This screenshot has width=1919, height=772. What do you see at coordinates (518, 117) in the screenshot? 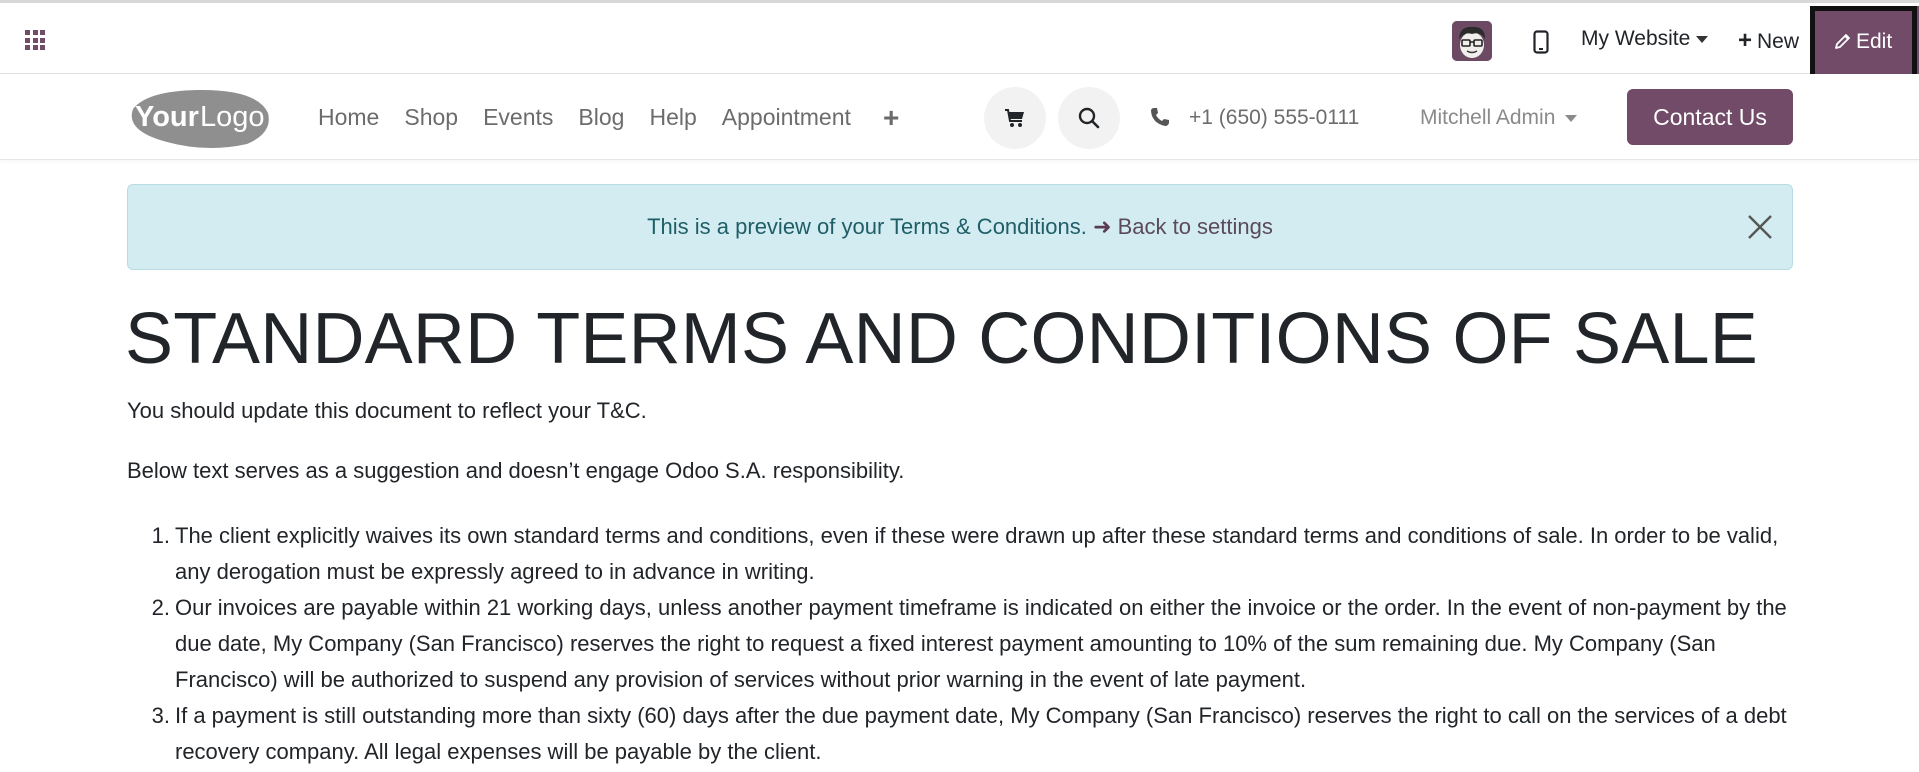
I see `nav-item-events: Events` at bounding box center [518, 117].